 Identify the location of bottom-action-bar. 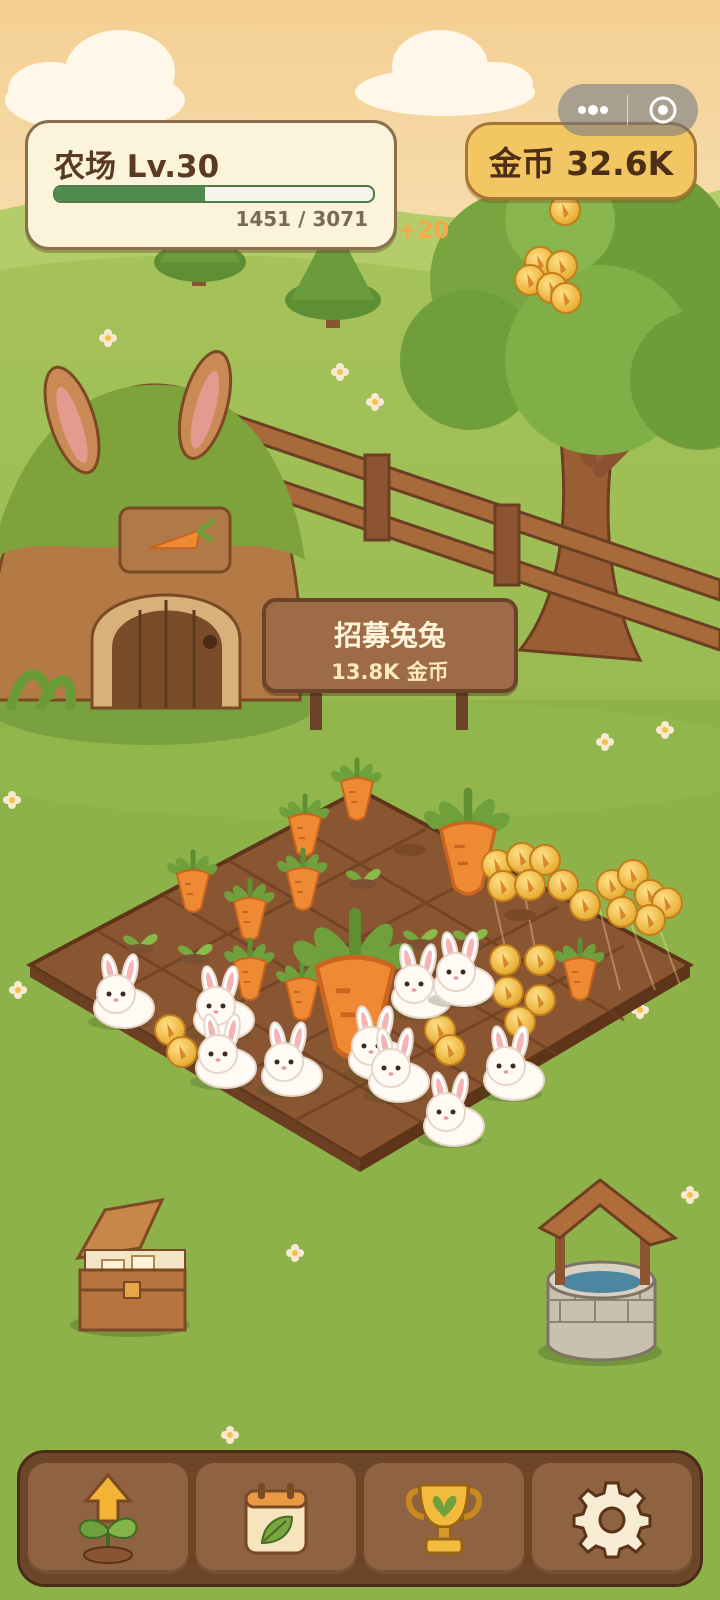
(360, 1518).